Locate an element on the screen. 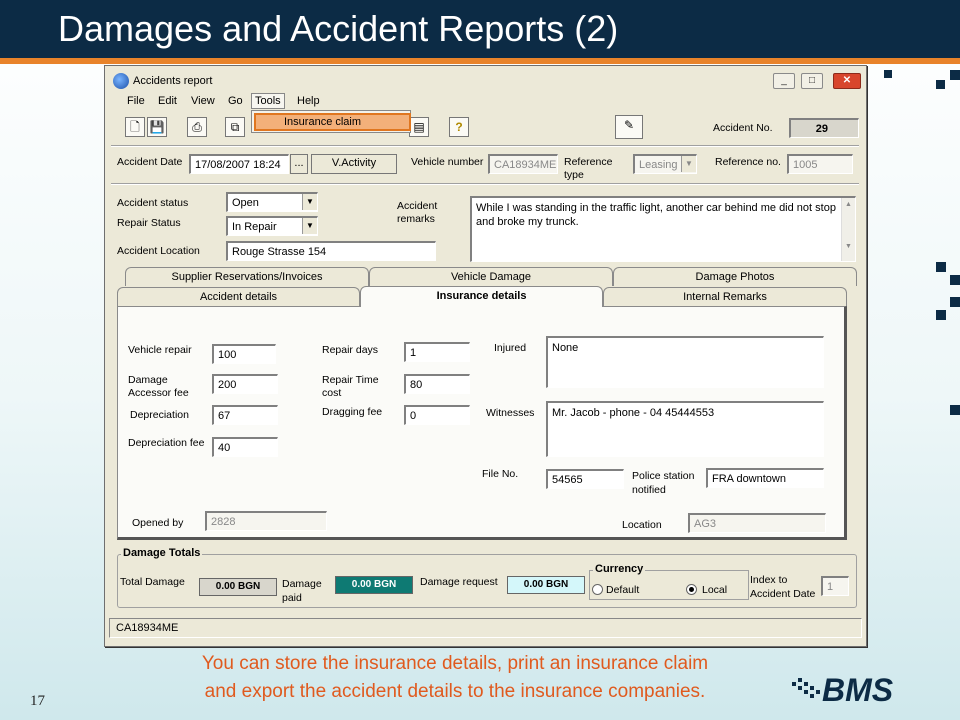 The height and width of the screenshot is (720, 960). accident-remarks-label-2: remarks is located at coordinates (416, 219).